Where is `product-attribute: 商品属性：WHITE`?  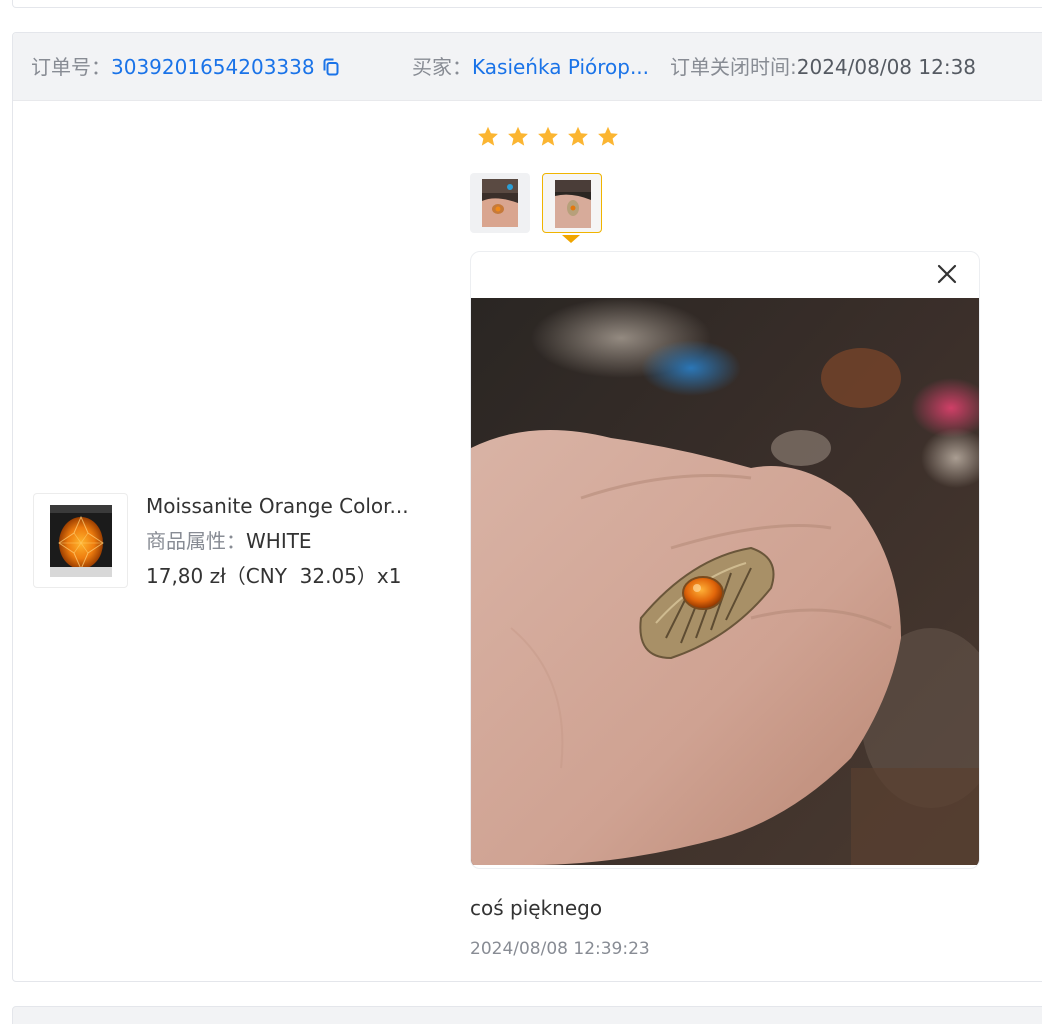 product-attribute: 商品属性：WHITE is located at coordinates (229, 541).